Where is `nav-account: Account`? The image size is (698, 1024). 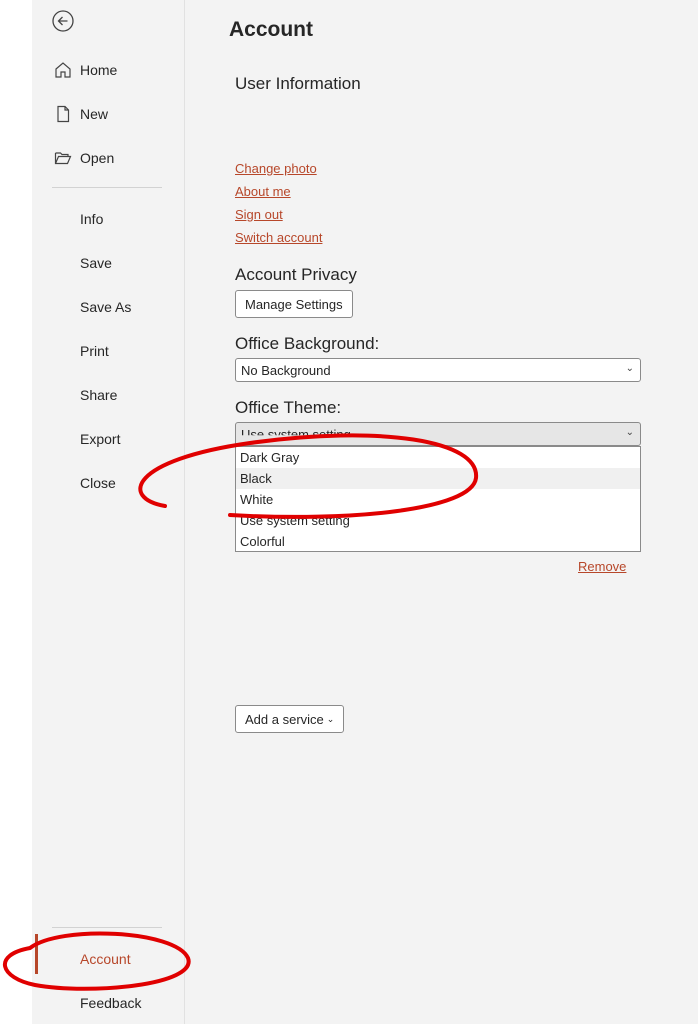 nav-account: Account is located at coordinates (105, 959).